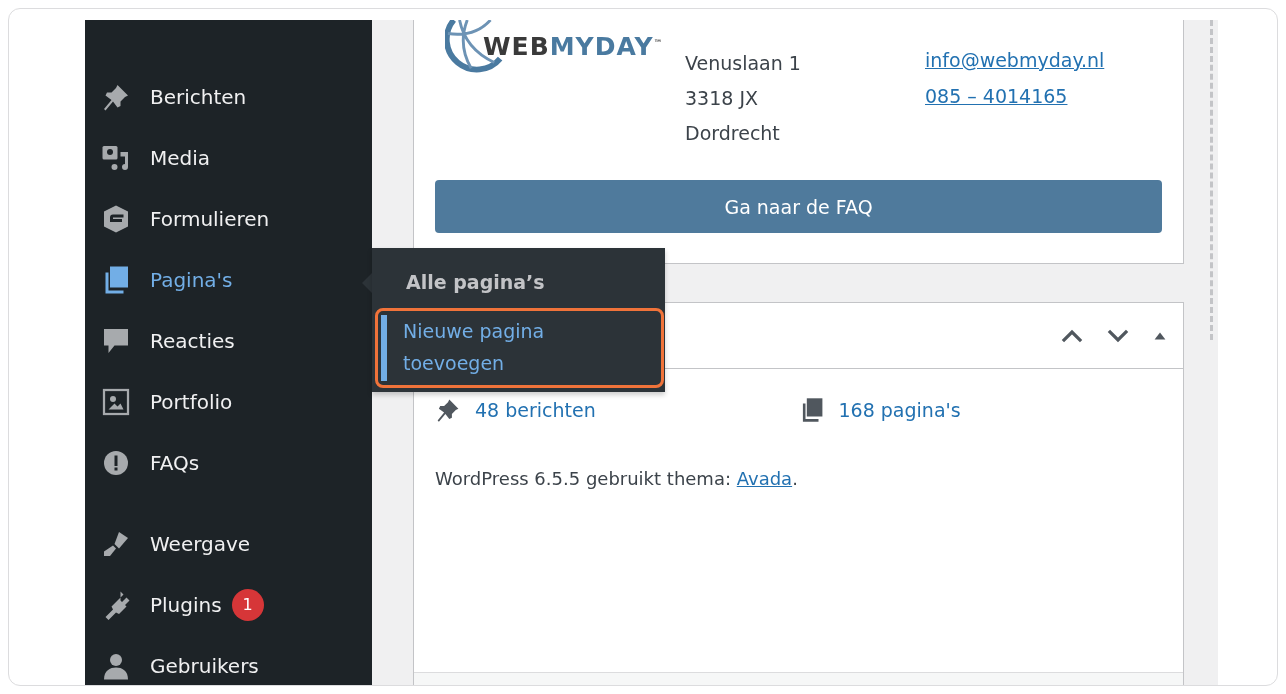 This screenshot has height=694, width=1286. I want to click on menu-item: Reacties, so click(228, 340).